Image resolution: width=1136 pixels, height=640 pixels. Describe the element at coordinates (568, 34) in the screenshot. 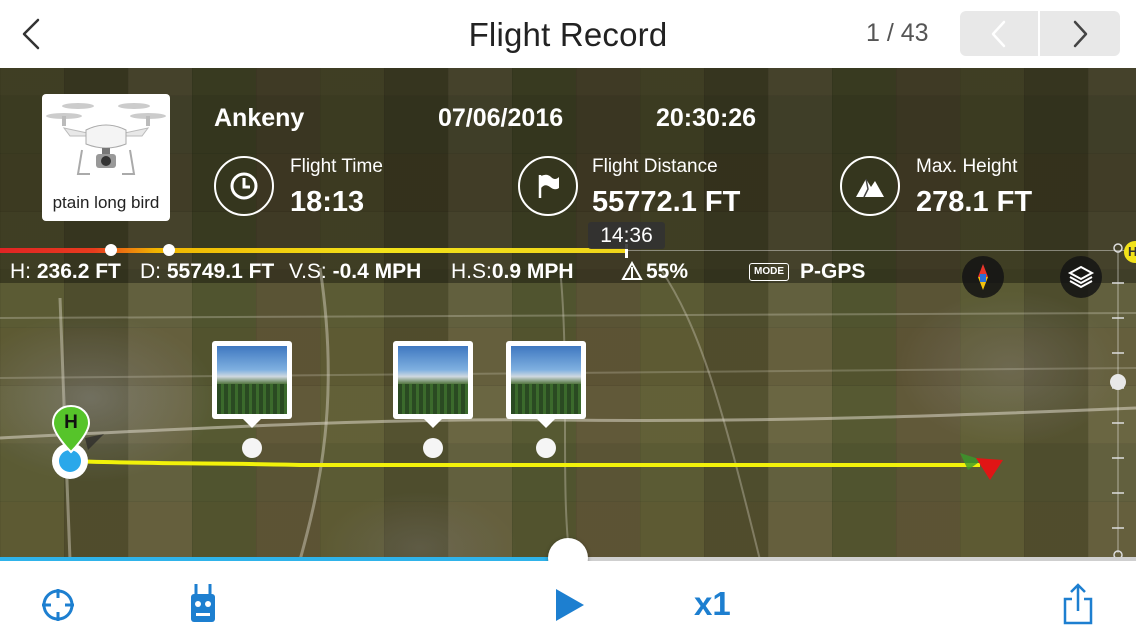

I see `header-bar: Flight Record 1 / 43` at that location.